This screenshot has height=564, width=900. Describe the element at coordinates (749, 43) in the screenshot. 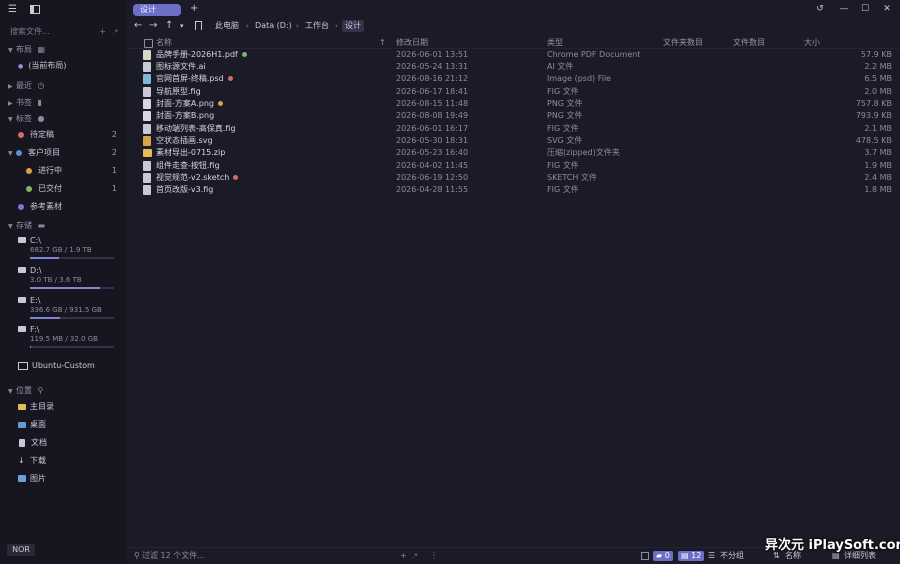

I see `column-header-file-count: 文件数目` at that location.